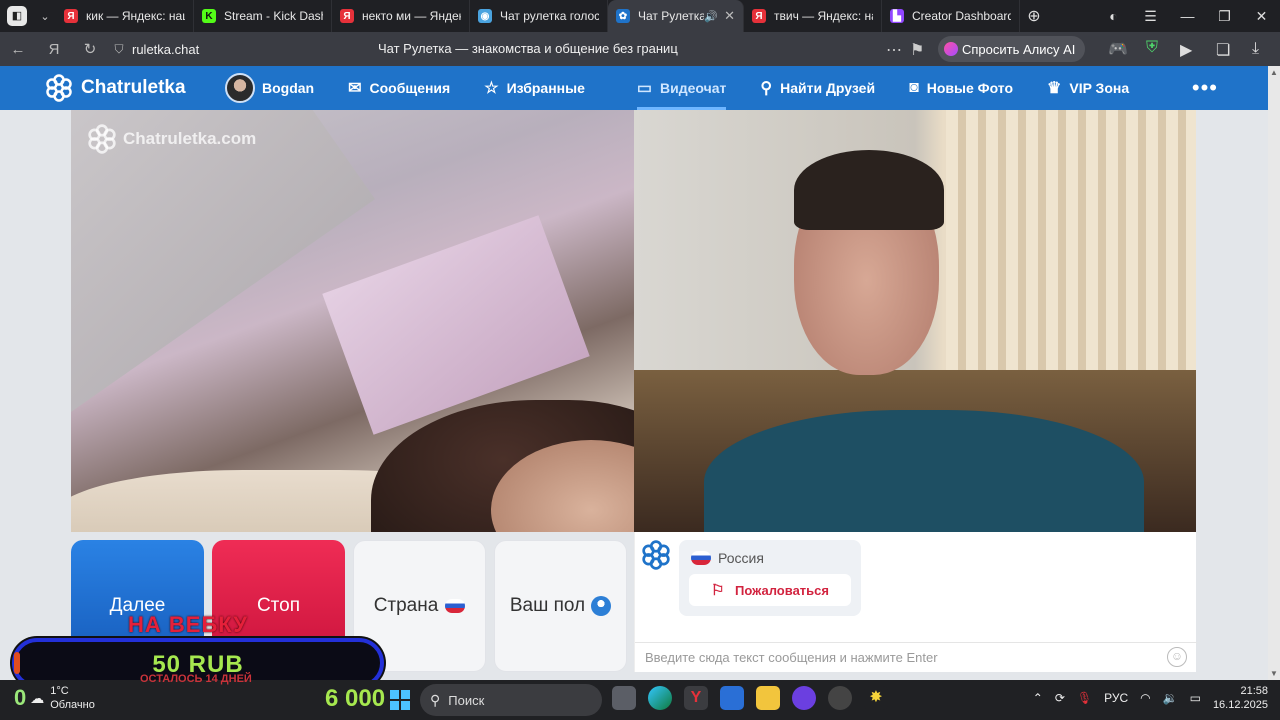 This screenshot has width=1280, height=720. What do you see at coordinates (240, 88) in the screenshot?
I see `avatar` at bounding box center [240, 88].